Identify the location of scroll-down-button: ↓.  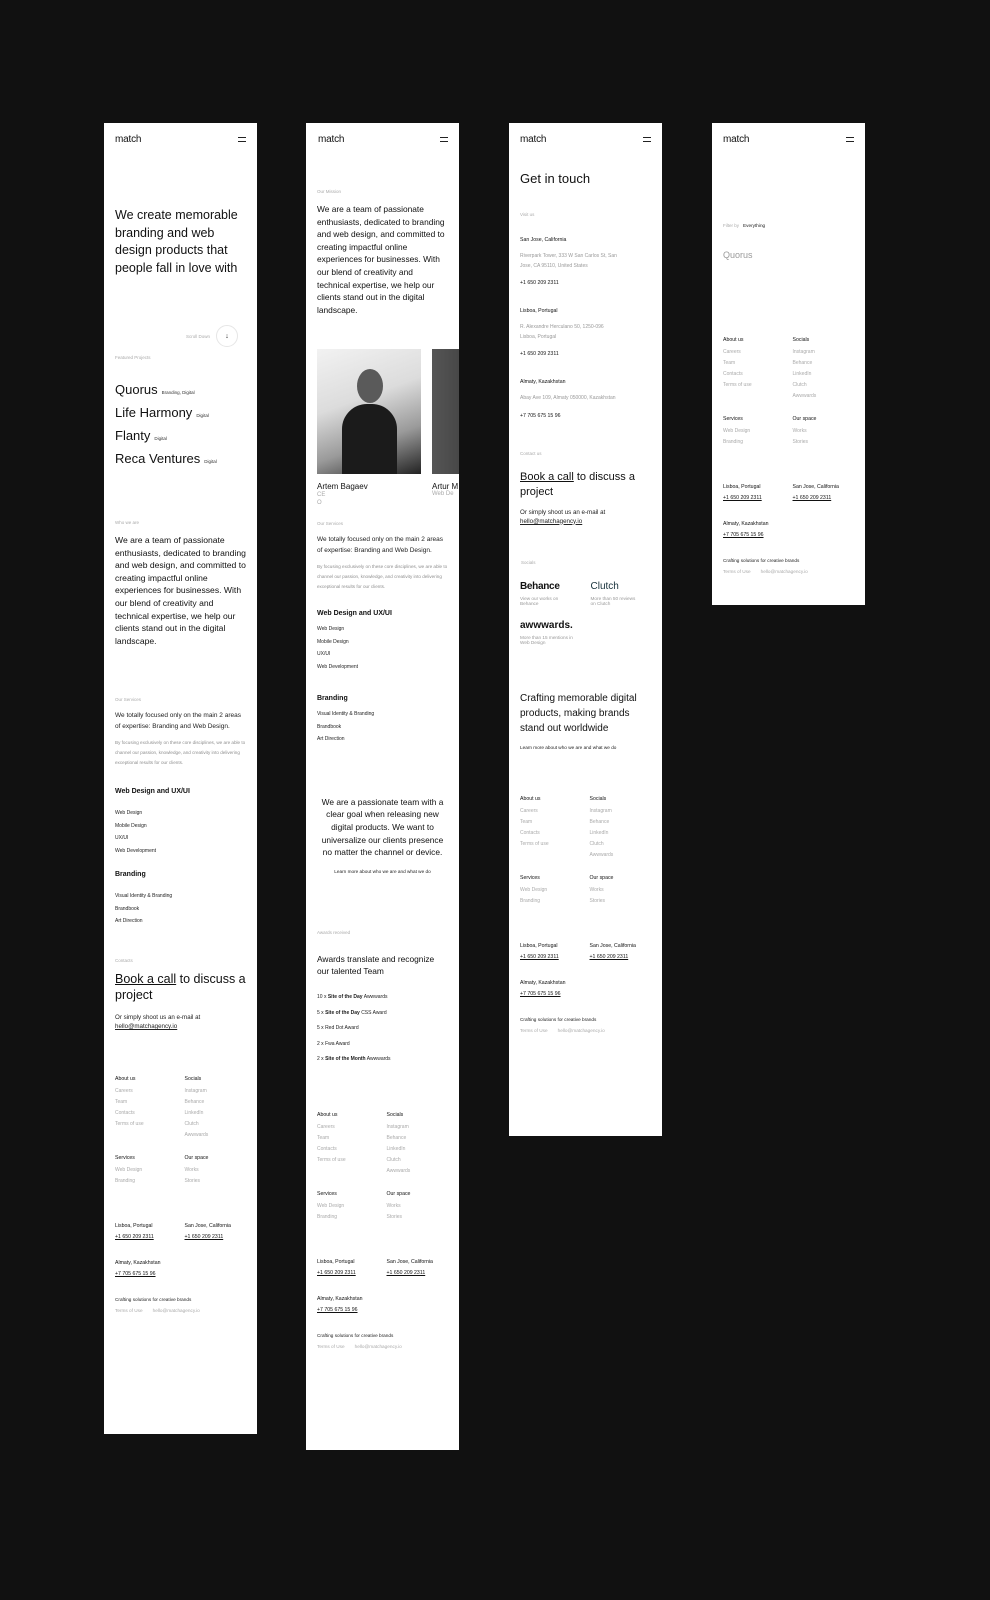
(227, 336).